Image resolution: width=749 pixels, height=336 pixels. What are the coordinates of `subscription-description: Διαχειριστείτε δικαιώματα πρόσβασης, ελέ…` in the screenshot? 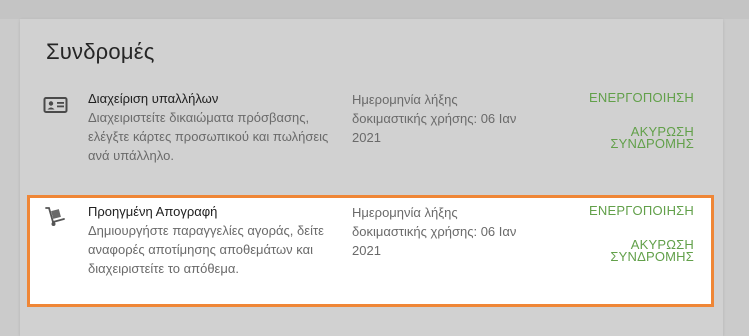 It's located at (208, 136).